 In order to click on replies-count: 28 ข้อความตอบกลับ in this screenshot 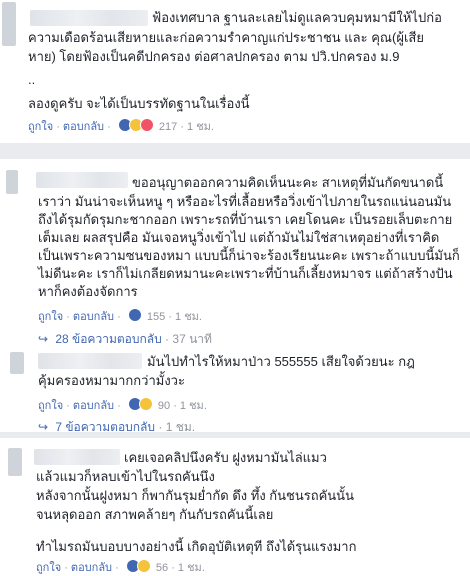, I will do `click(108, 339)`.